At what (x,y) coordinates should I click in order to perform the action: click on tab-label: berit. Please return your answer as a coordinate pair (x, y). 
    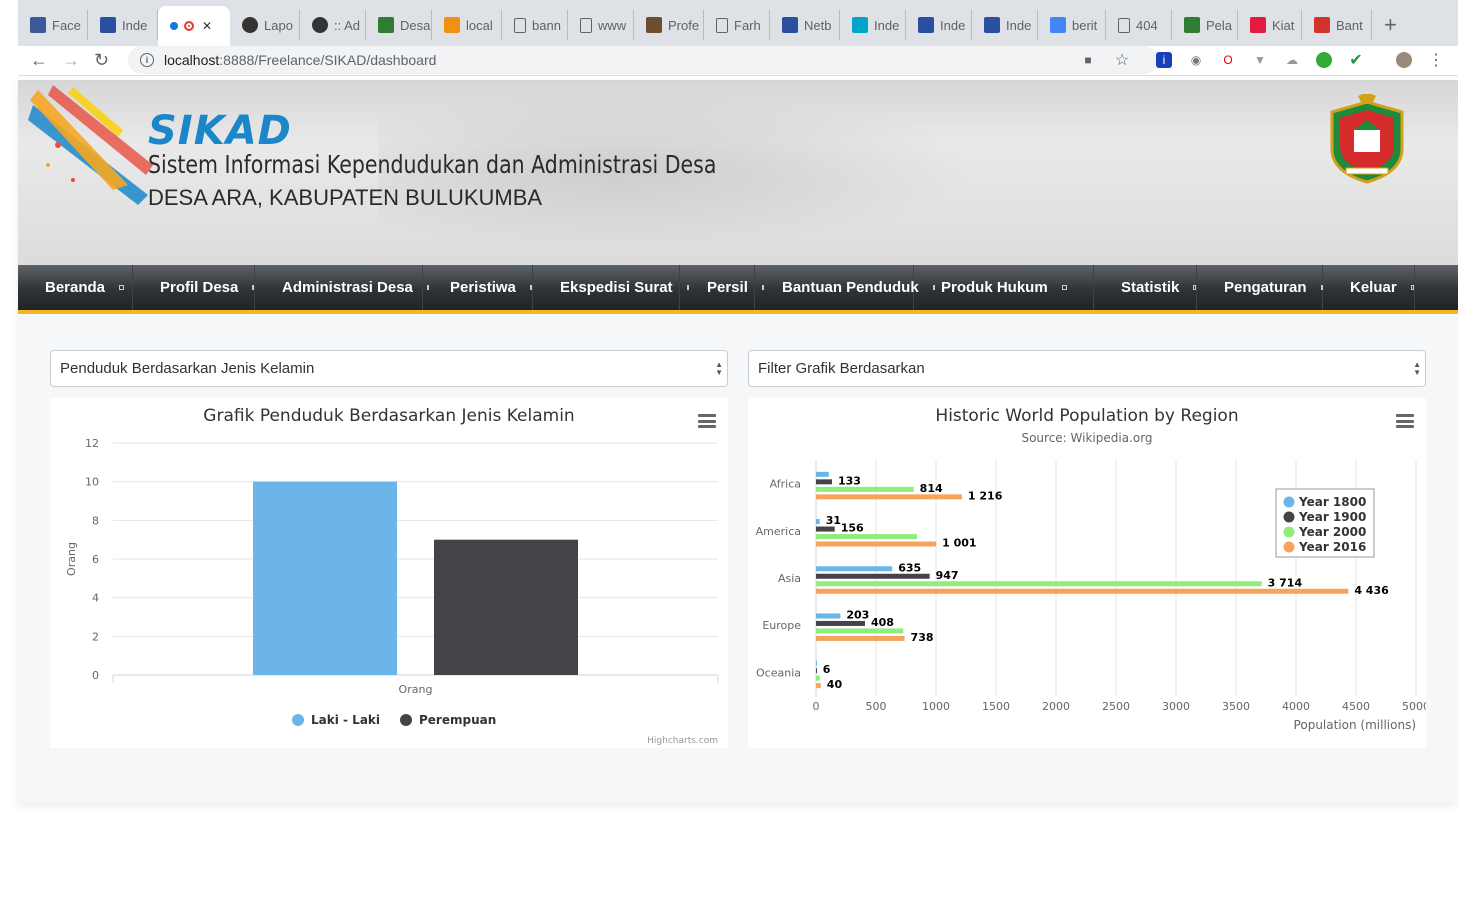
    Looking at the image, I should click on (1085, 25).